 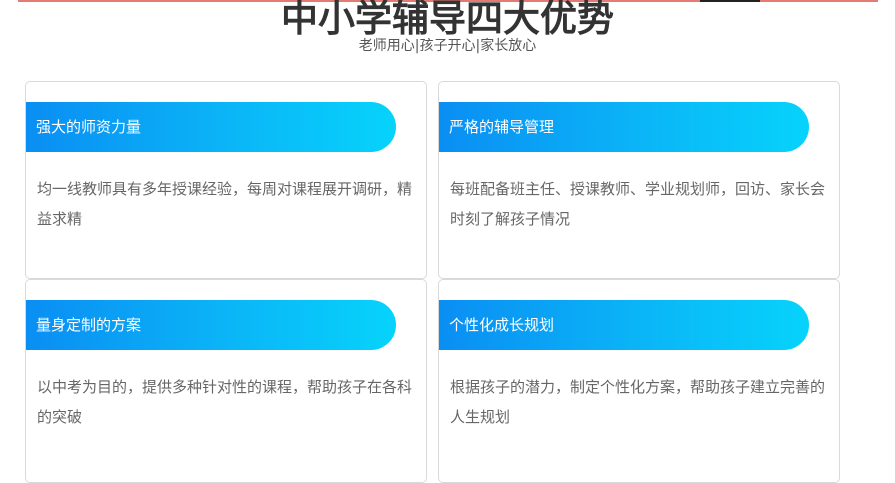 I want to click on advantage-card-title: 严格的辅导管理, so click(x=624, y=127).